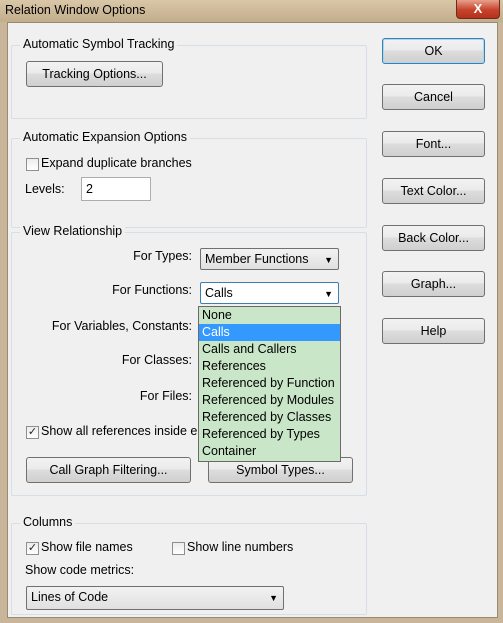 Image resolution: width=503 pixels, height=623 pixels. What do you see at coordinates (178, 548) in the screenshot?
I see `show-line-numbers-checkbox` at bounding box center [178, 548].